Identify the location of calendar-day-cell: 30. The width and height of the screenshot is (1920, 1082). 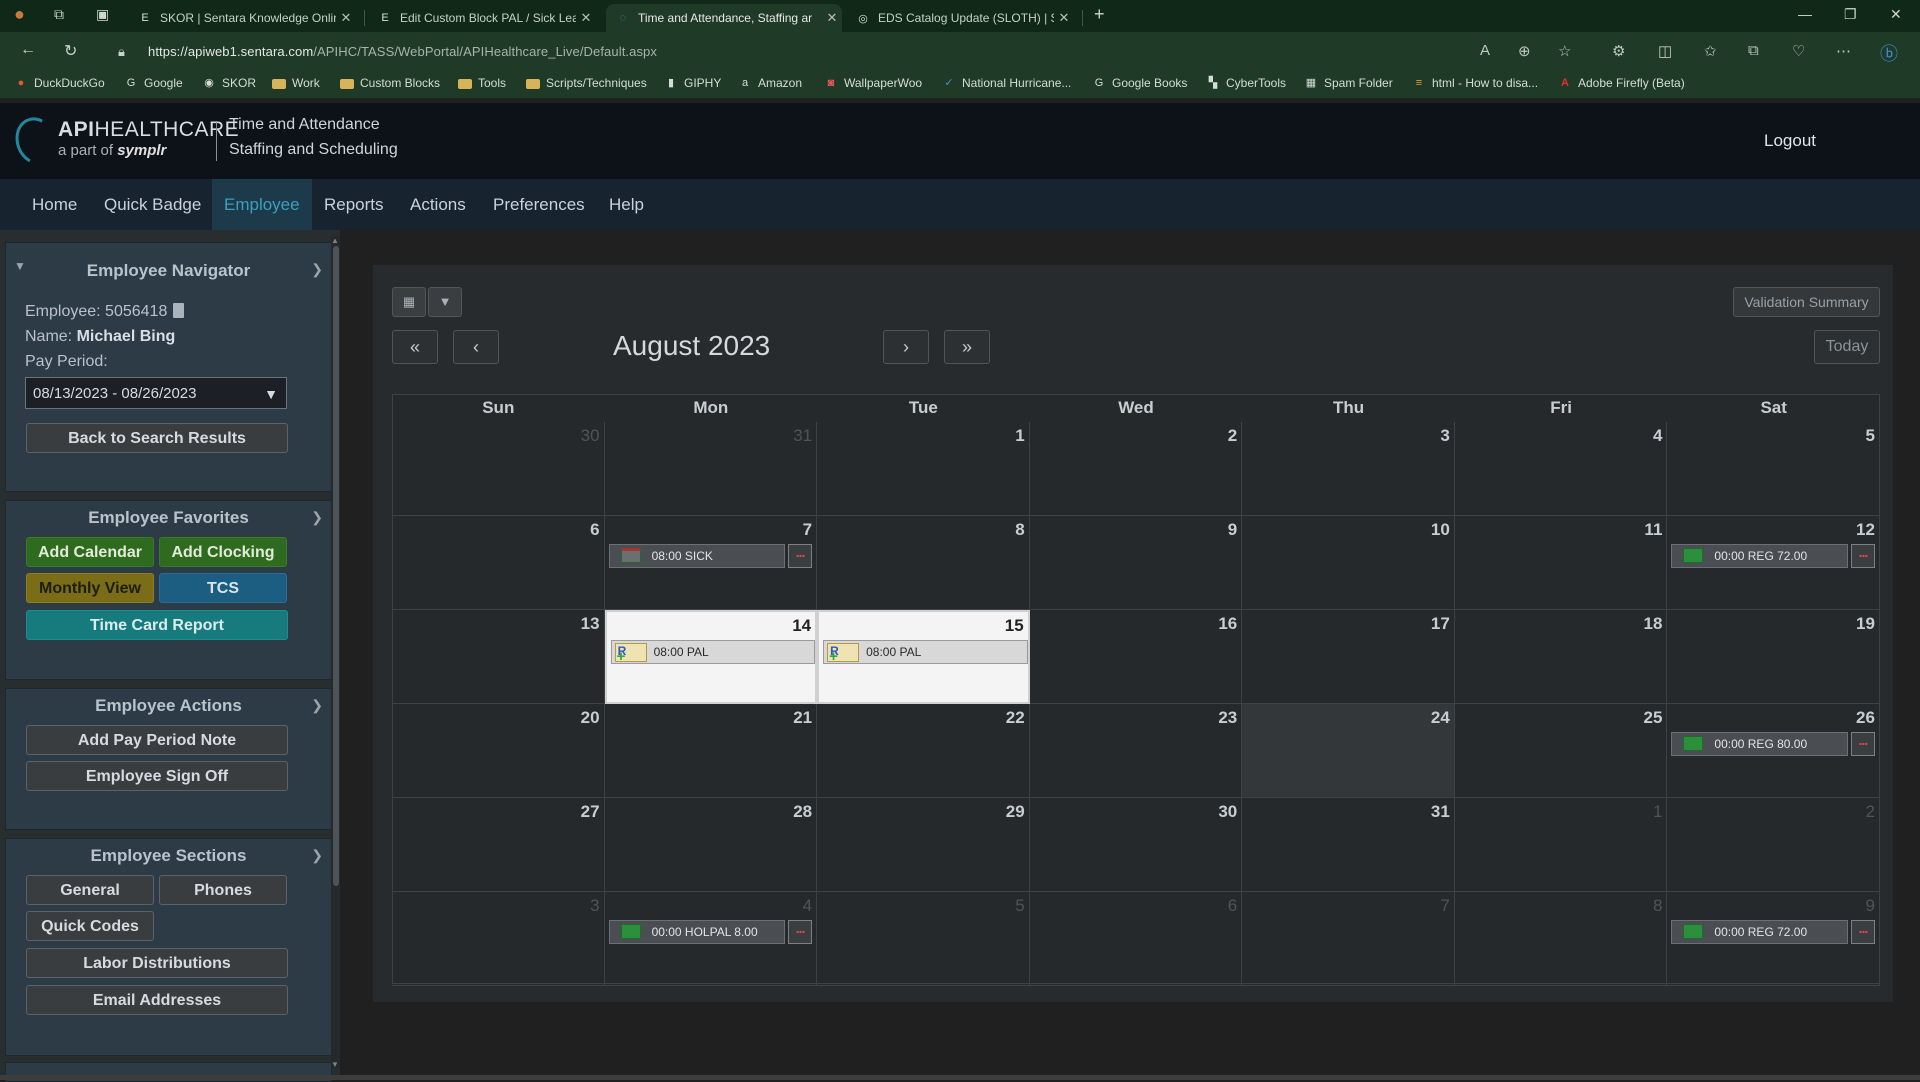
(1136, 845).